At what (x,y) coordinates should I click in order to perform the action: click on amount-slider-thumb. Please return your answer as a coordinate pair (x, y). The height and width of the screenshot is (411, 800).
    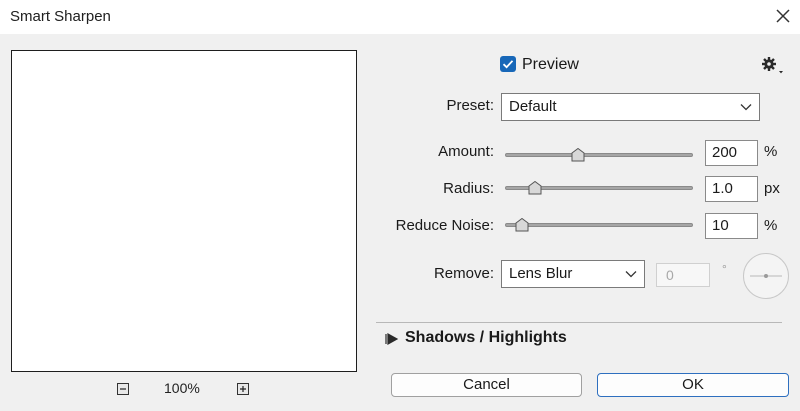
    Looking at the image, I should click on (578, 155).